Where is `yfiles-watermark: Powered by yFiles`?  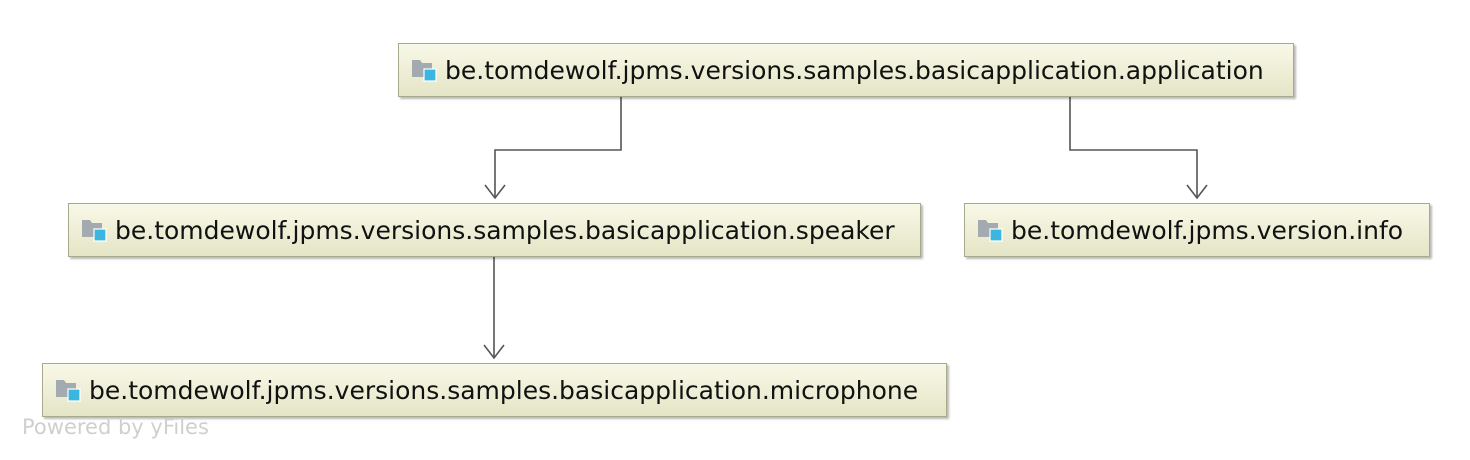 yfiles-watermark: Powered by yFiles is located at coordinates (115, 427).